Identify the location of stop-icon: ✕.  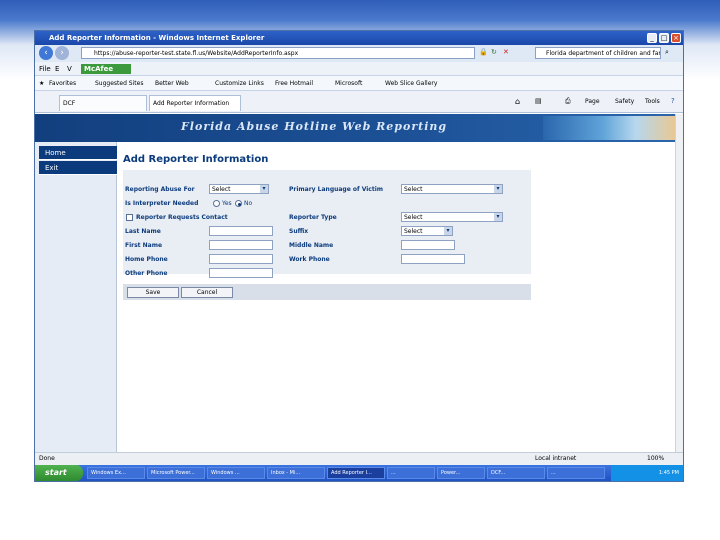
(506, 52).